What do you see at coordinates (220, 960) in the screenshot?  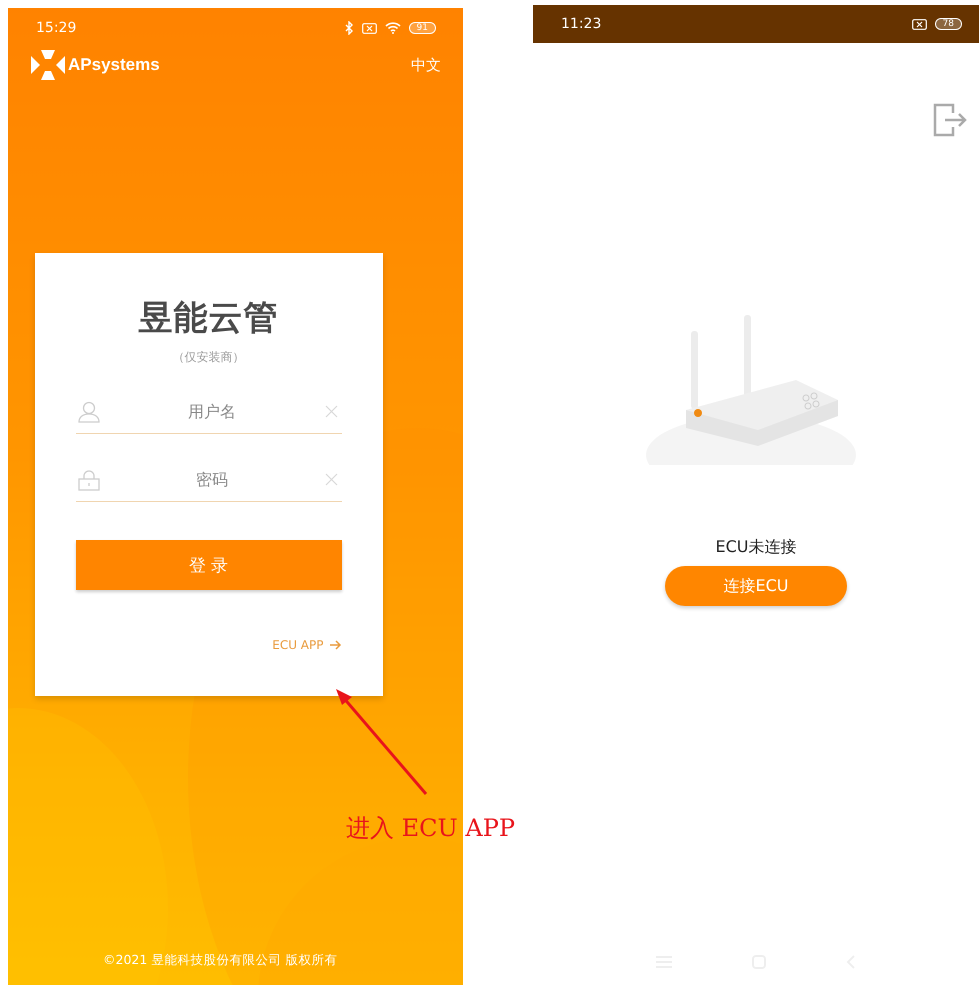 I see `copyright-text: ©2021 昱能科技股份有限公司 版权所有` at bounding box center [220, 960].